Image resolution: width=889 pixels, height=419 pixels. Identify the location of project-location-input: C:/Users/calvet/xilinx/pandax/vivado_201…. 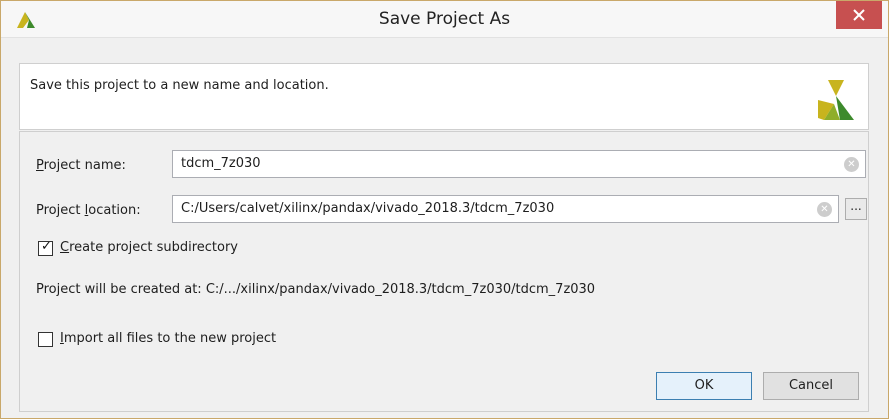
(505, 209).